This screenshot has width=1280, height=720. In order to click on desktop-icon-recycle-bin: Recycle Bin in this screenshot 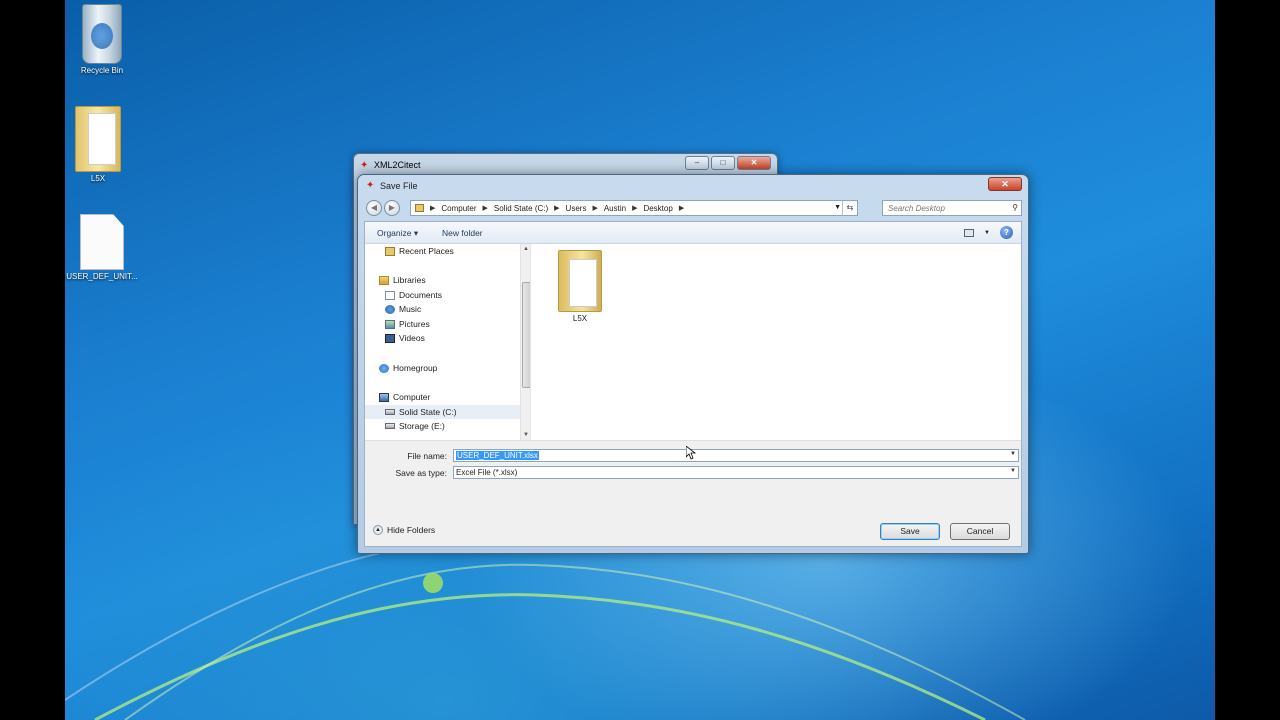, I will do `click(102, 39)`.